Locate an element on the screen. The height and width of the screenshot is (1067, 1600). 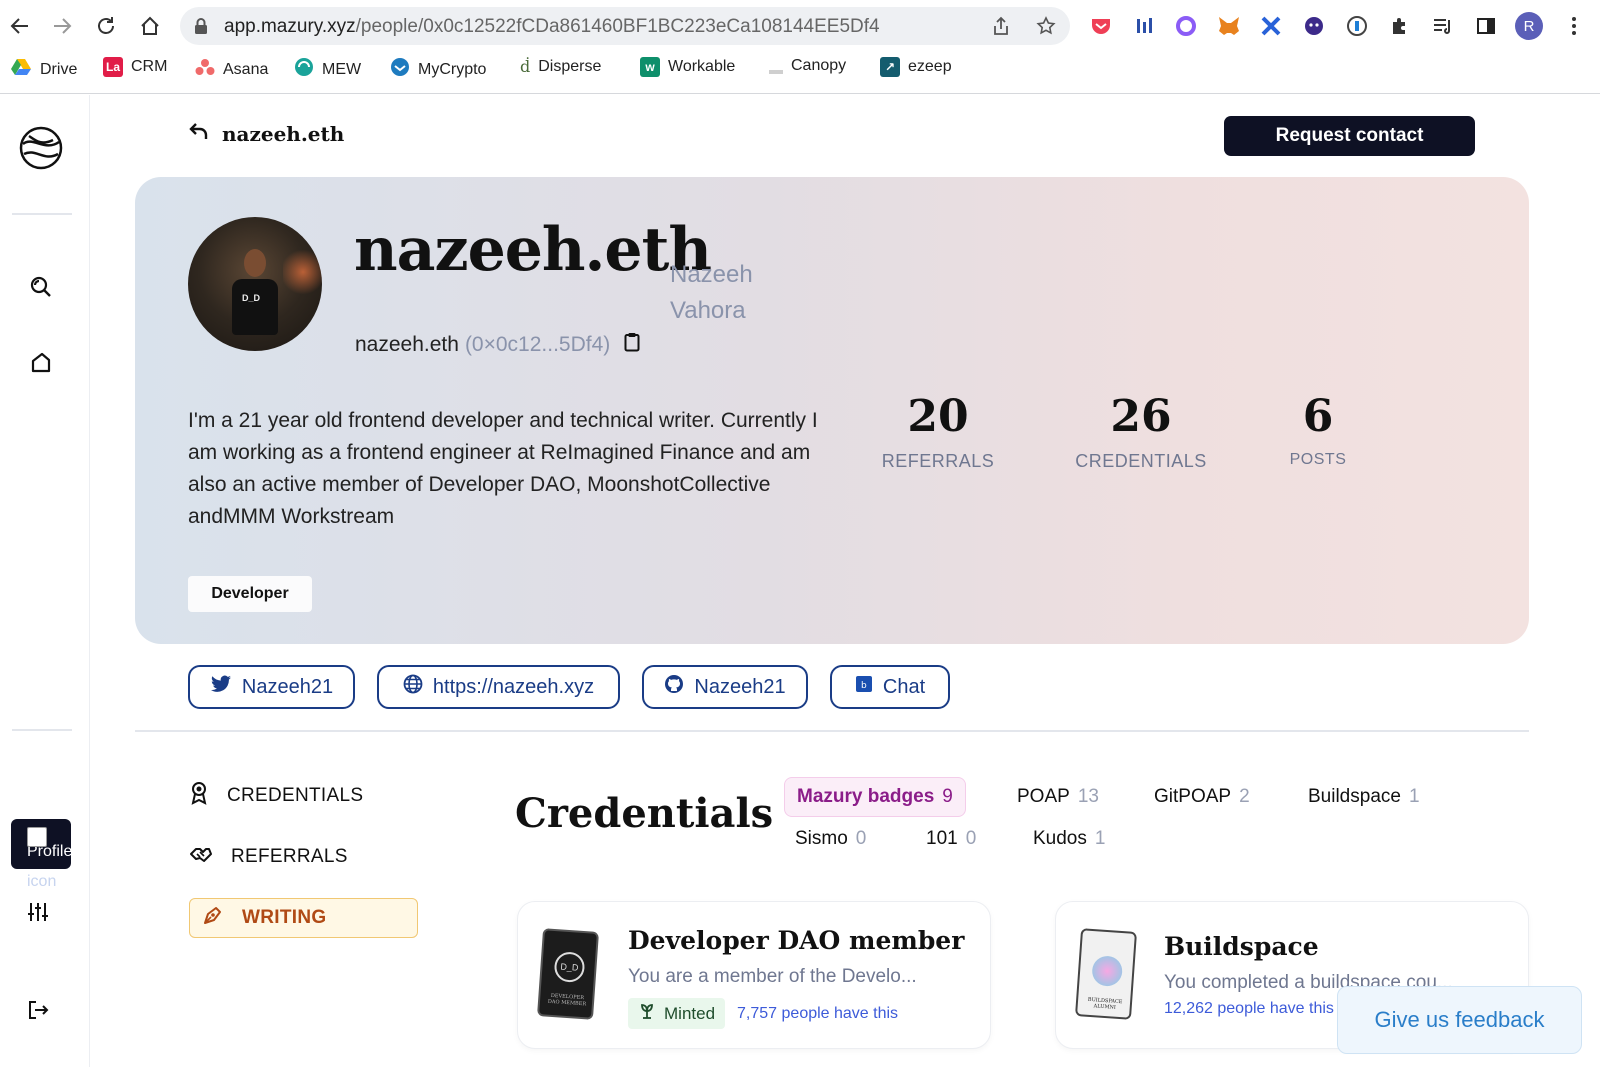
menu-item-writing: WRITING is located at coordinates (303, 918).